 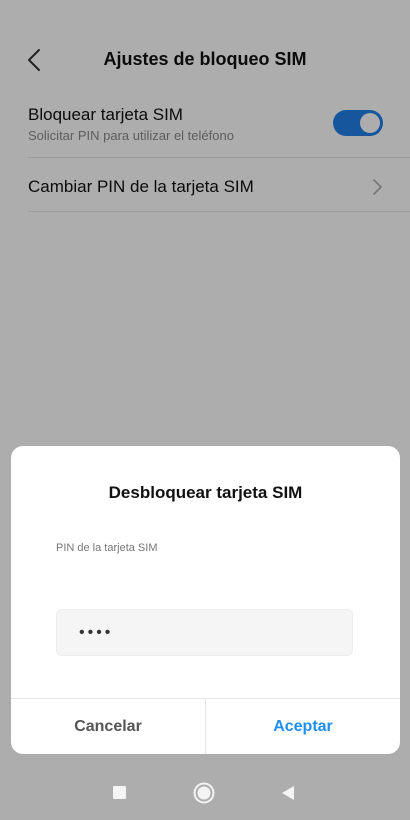 What do you see at coordinates (108, 726) in the screenshot?
I see `cancel-button: Cancelar` at bounding box center [108, 726].